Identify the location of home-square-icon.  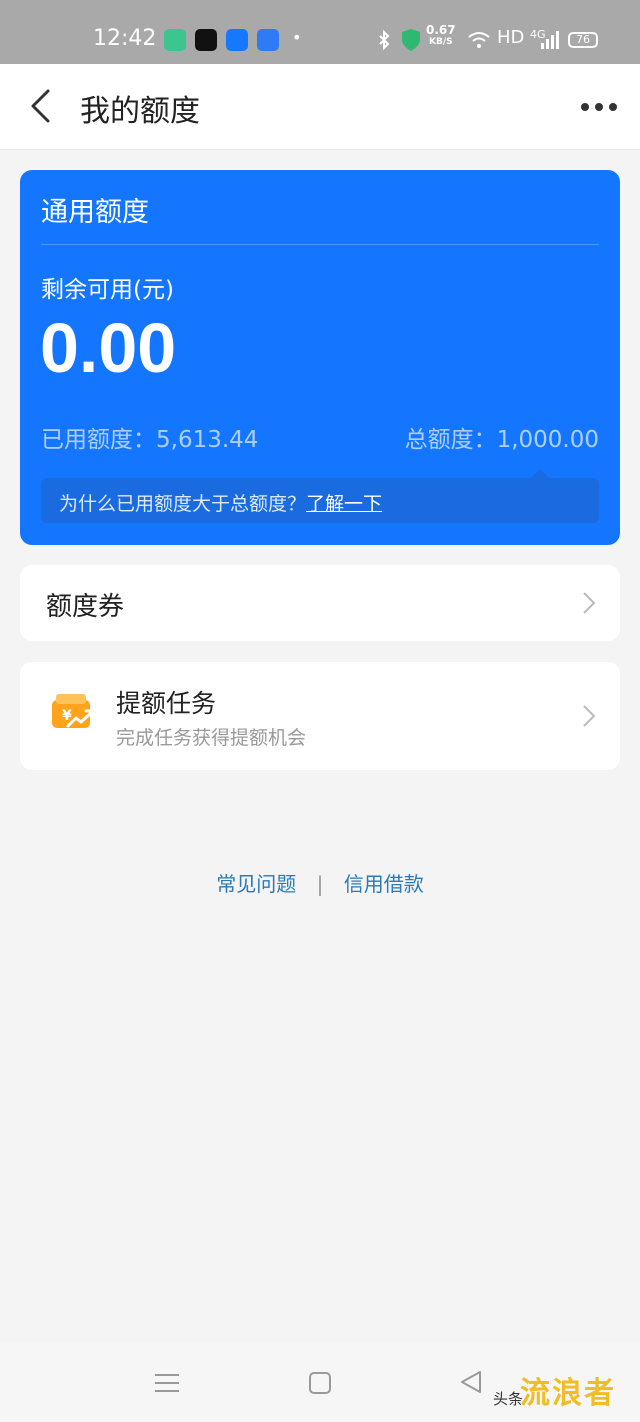
(320, 1383).